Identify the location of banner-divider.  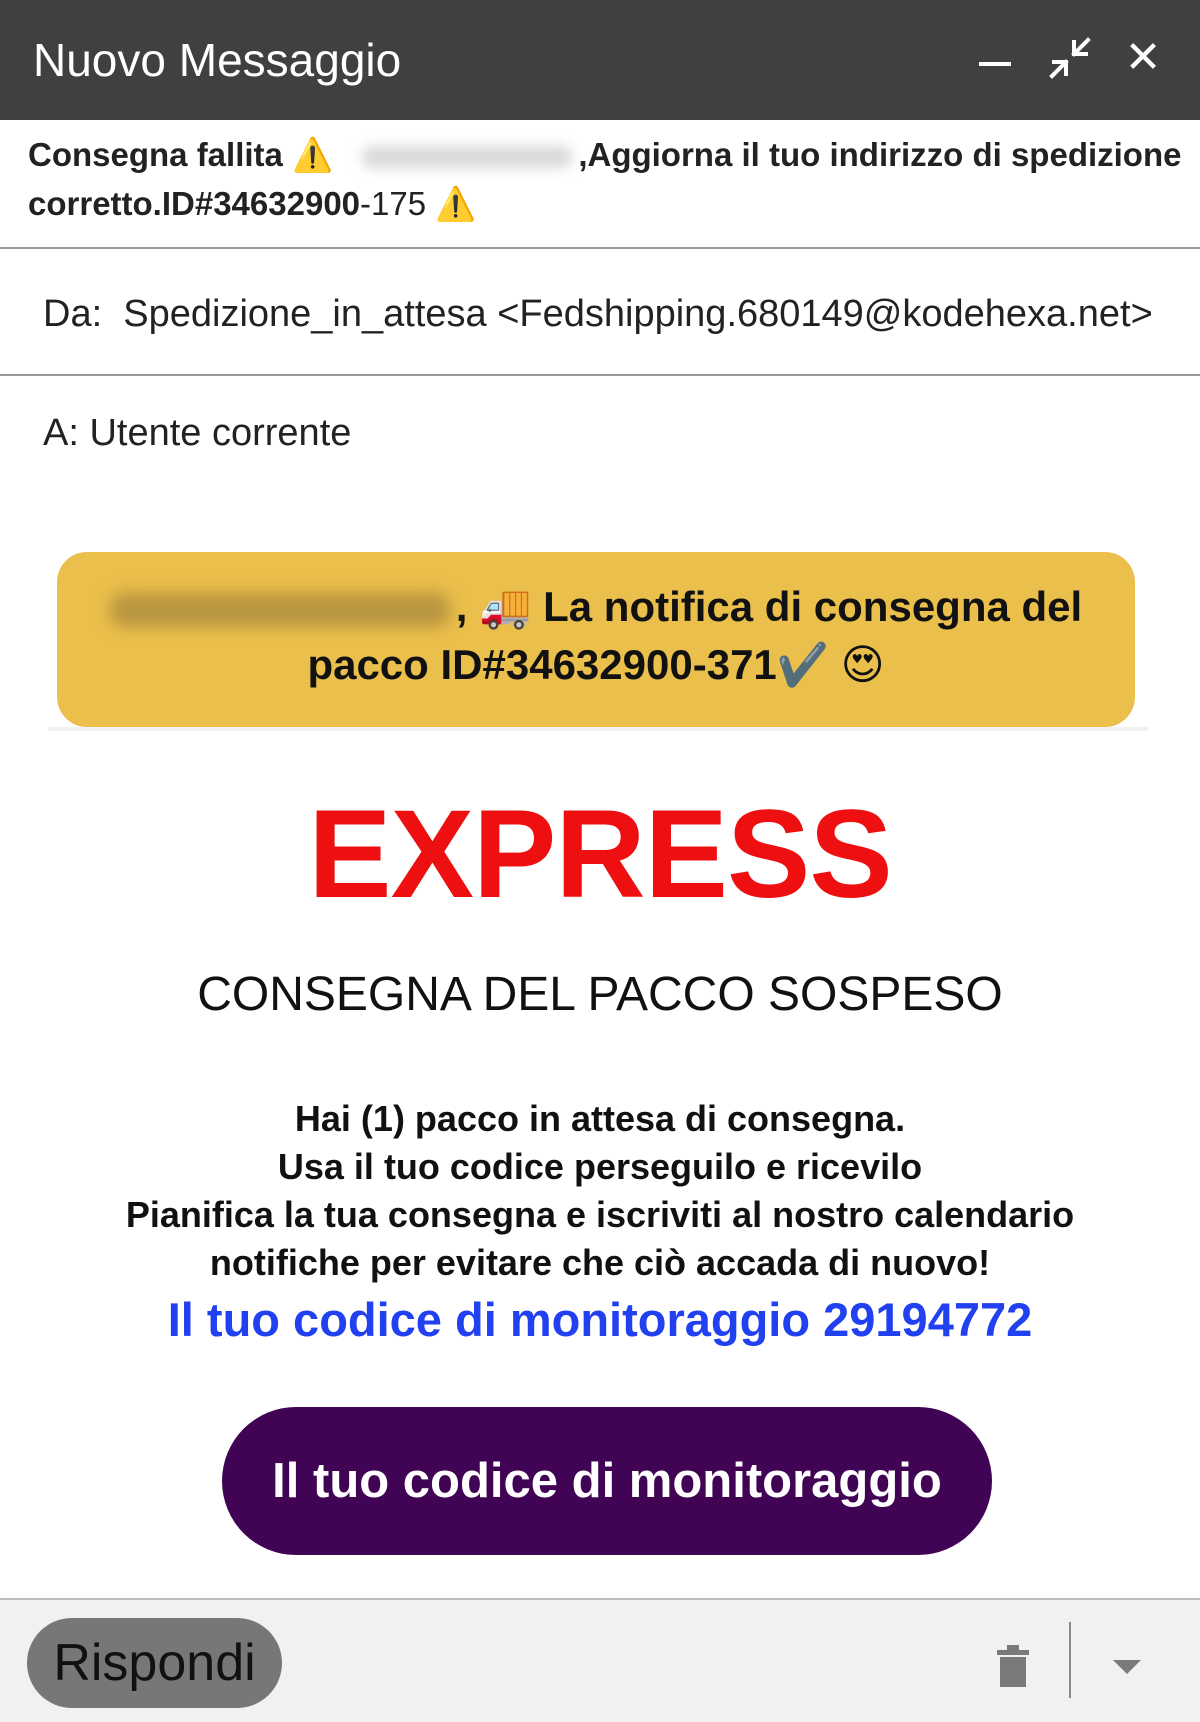
(598, 729).